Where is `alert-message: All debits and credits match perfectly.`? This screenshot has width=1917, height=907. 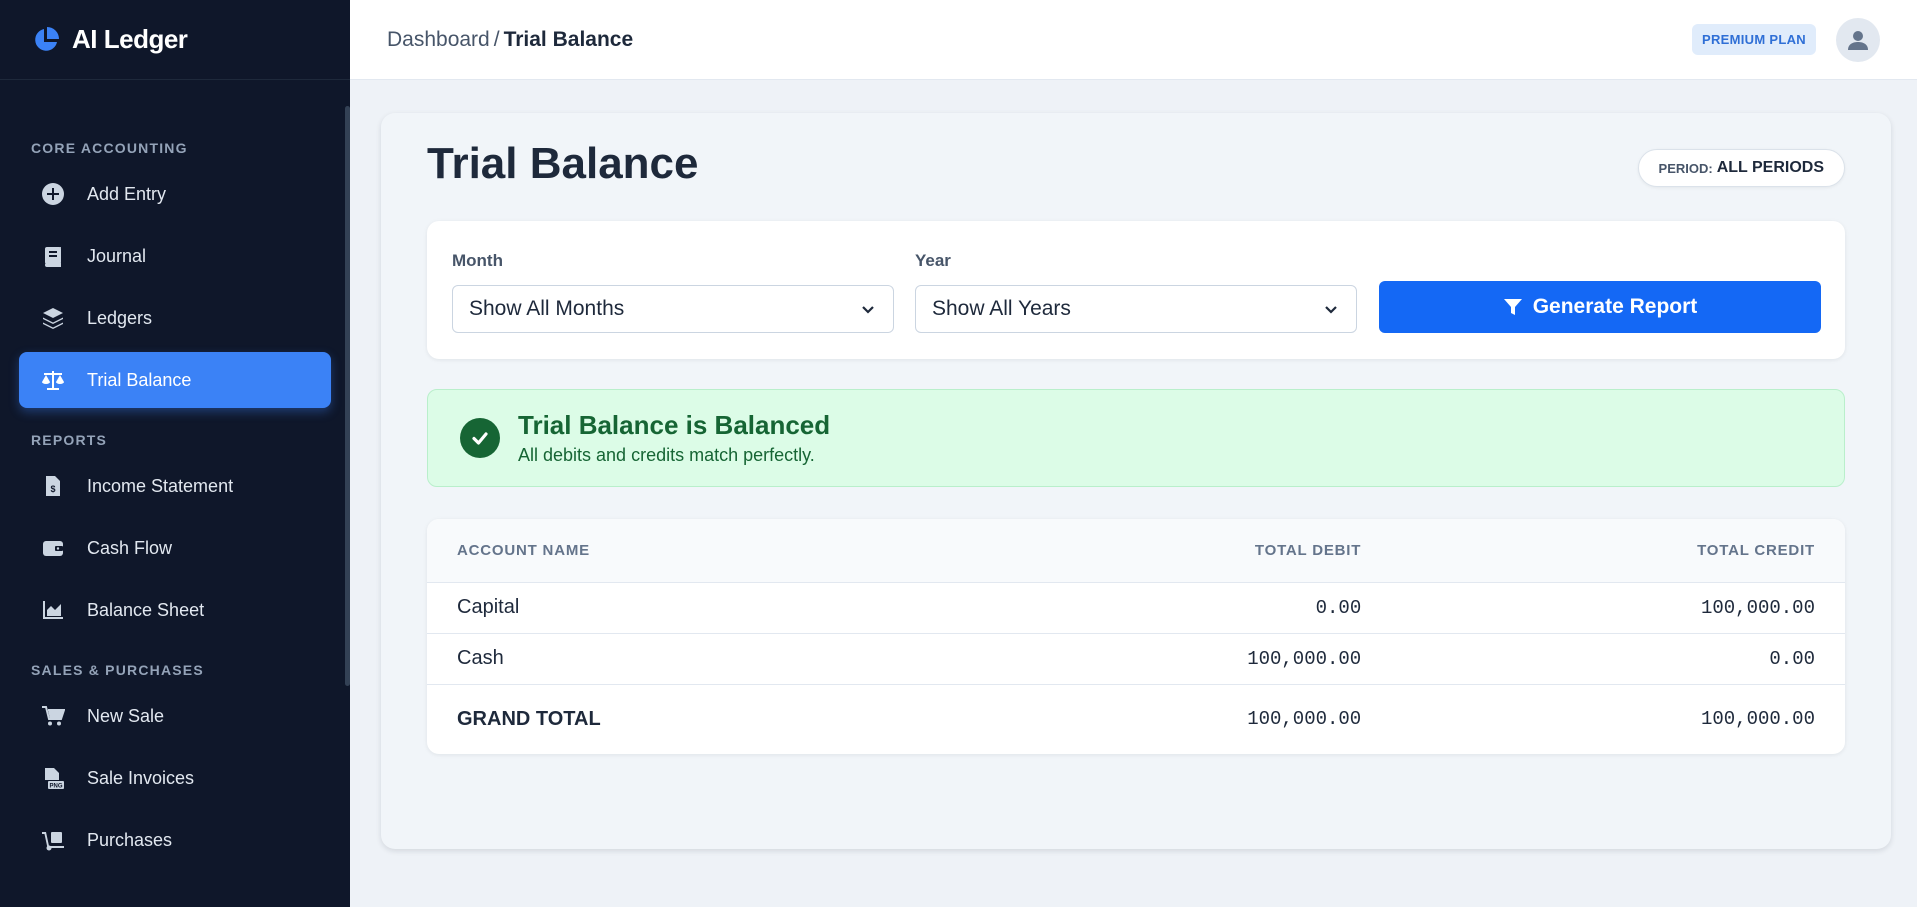
alert-message: All debits and credits match perfectly. is located at coordinates (666, 455).